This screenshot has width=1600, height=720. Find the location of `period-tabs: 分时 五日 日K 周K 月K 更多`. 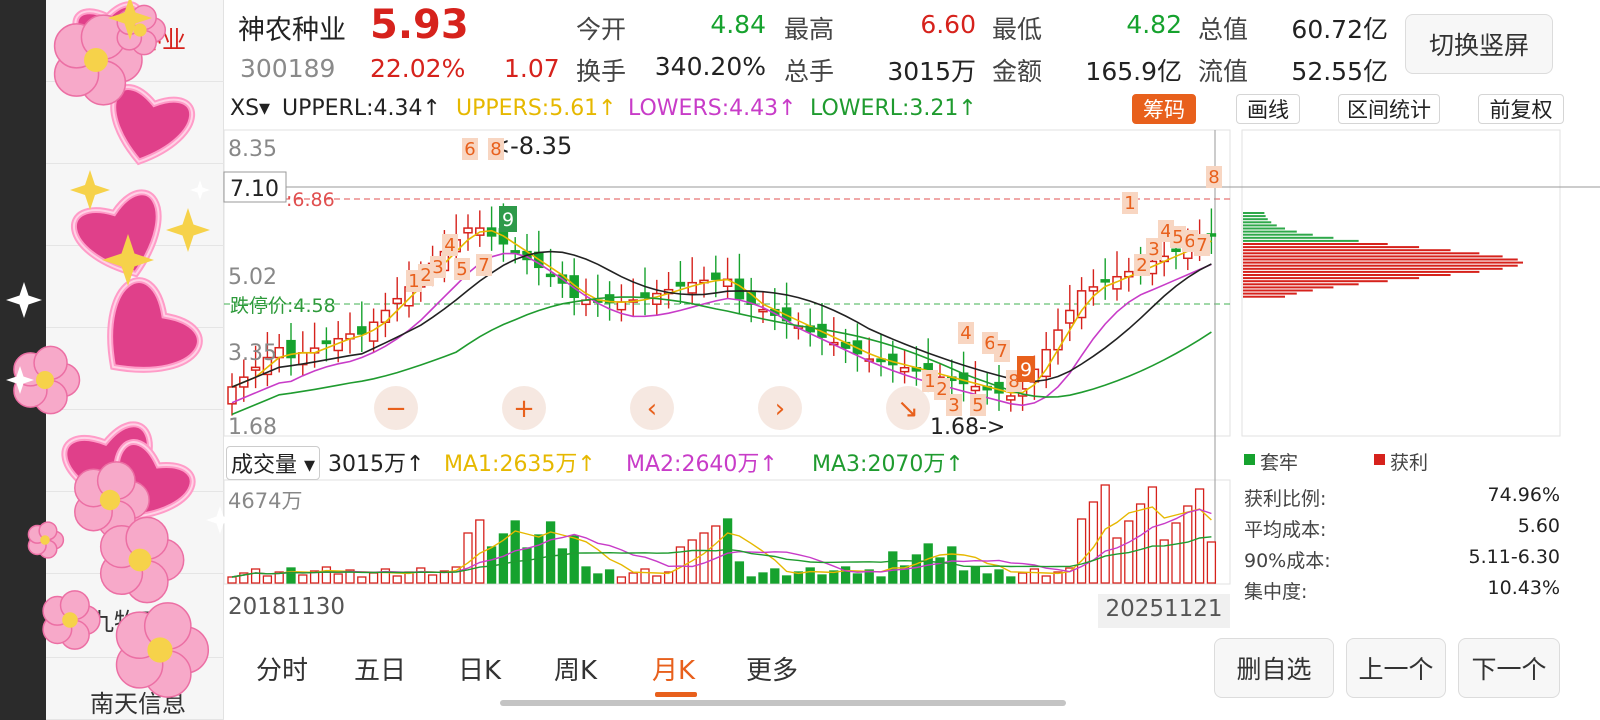

period-tabs: 分时 五日 日K 周K 月K 更多 is located at coordinates (714, 680).